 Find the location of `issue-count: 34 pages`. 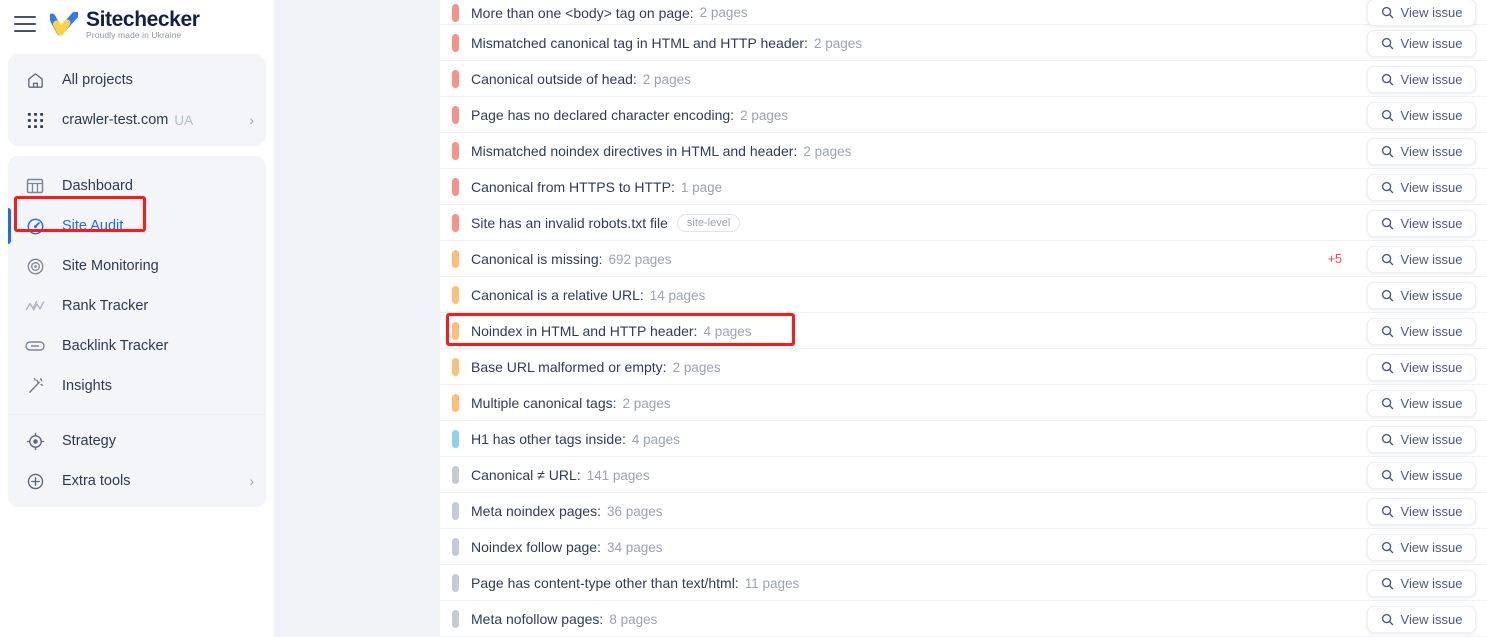

issue-count: 34 pages is located at coordinates (634, 547).